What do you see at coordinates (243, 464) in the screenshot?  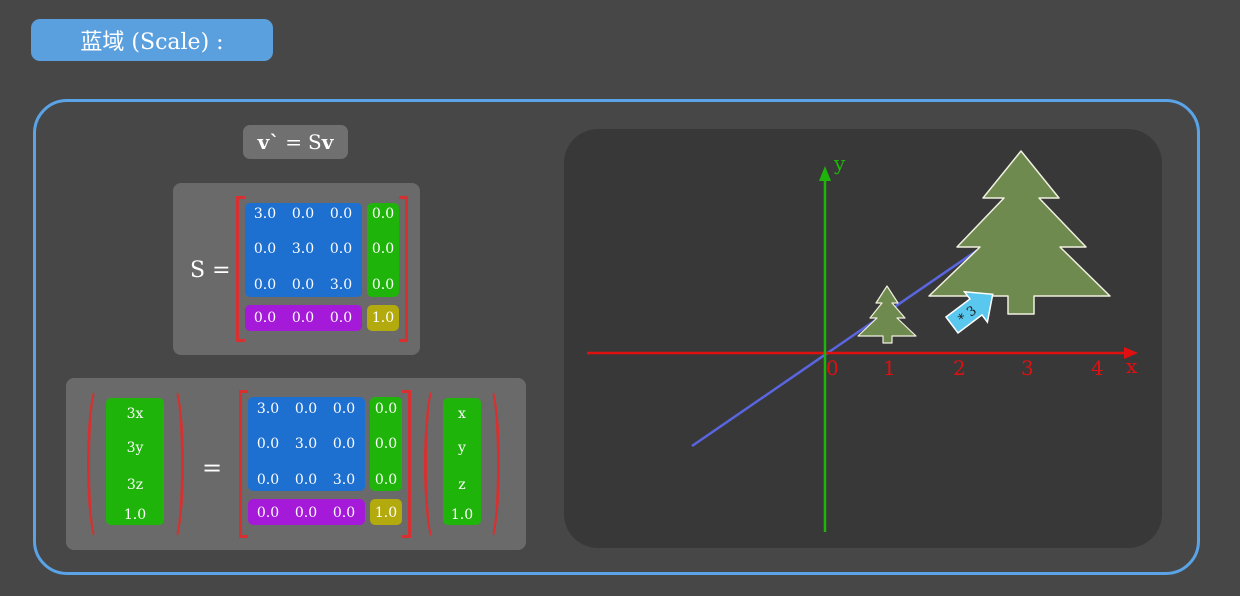 I see `matrix-eq-left-bracket` at bounding box center [243, 464].